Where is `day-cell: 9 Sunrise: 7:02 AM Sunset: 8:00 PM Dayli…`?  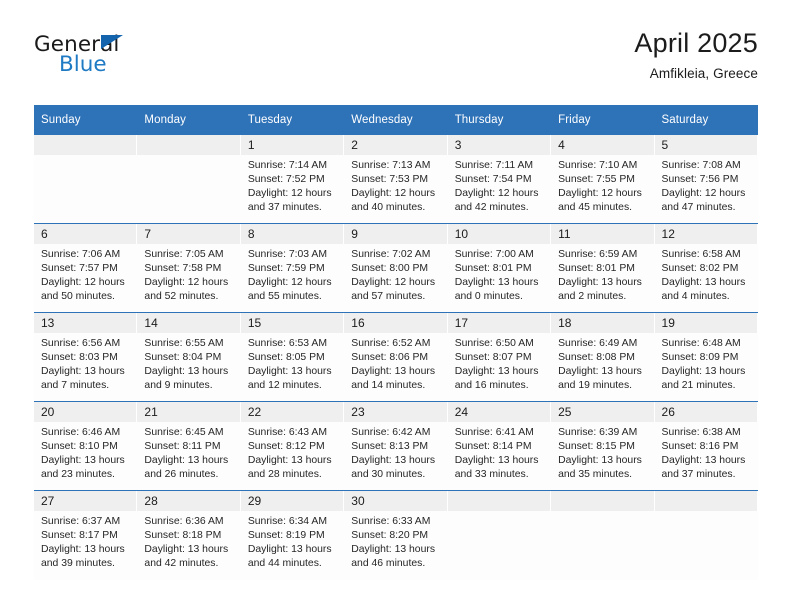
day-cell: 9 Sunrise: 7:02 AM Sunset: 8:00 PM Dayli… is located at coordinates (396, 268).